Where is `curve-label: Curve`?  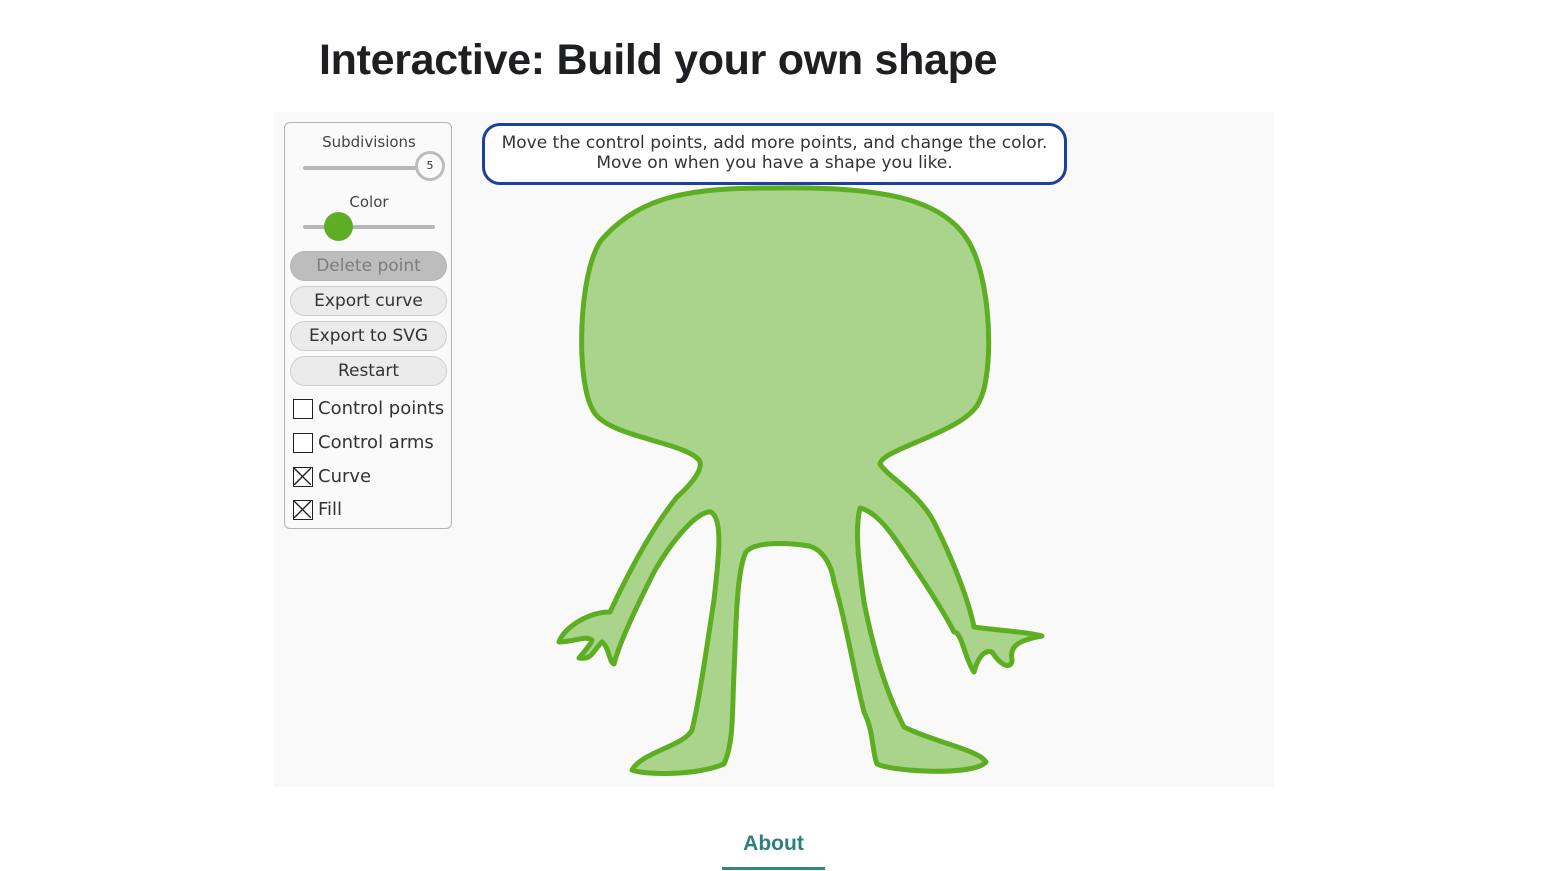 curve-label: Curve is located at coordinates (345, 476).